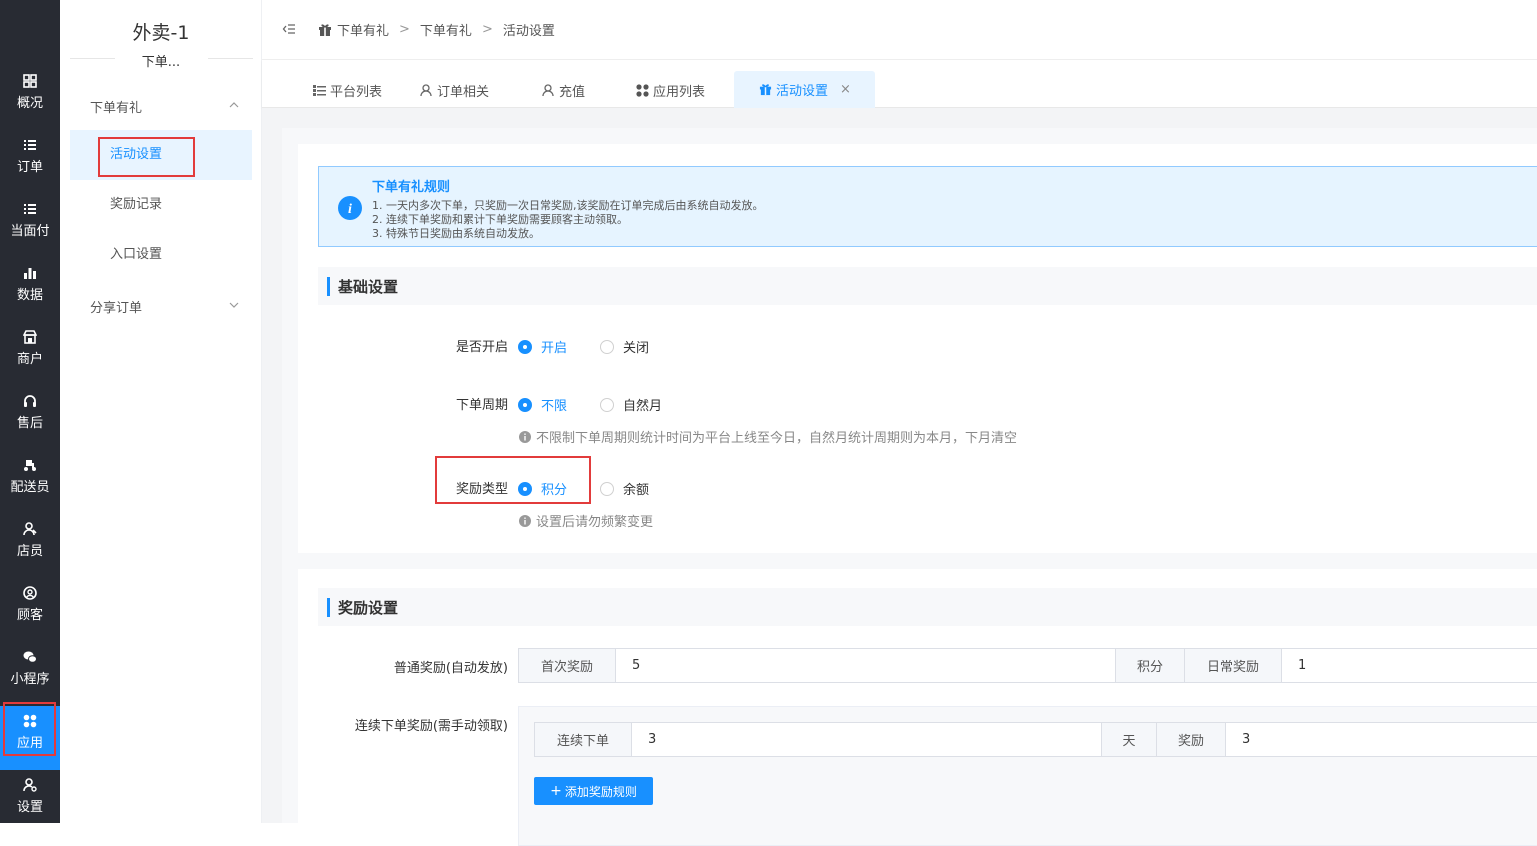 The image size is (1537, 846). Describe the element at coordinates (116, 108) in the screenshot. I see `menu-group-label: 下单有礼` at that location.